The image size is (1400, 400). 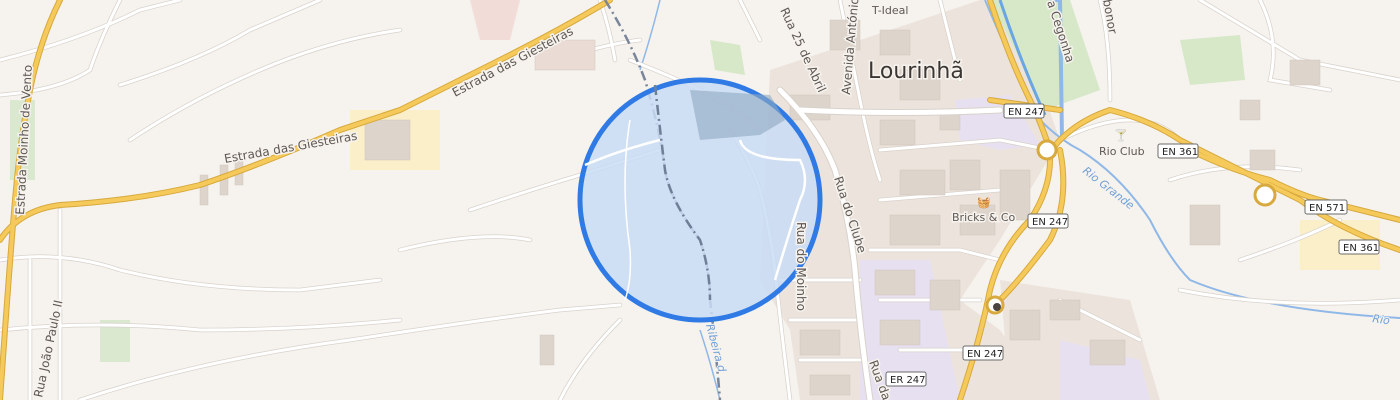 What do you see at coordinates (889, 10) in the screenshot?
I see `place-label: T-Ideal` at bounding box center [889, 10].